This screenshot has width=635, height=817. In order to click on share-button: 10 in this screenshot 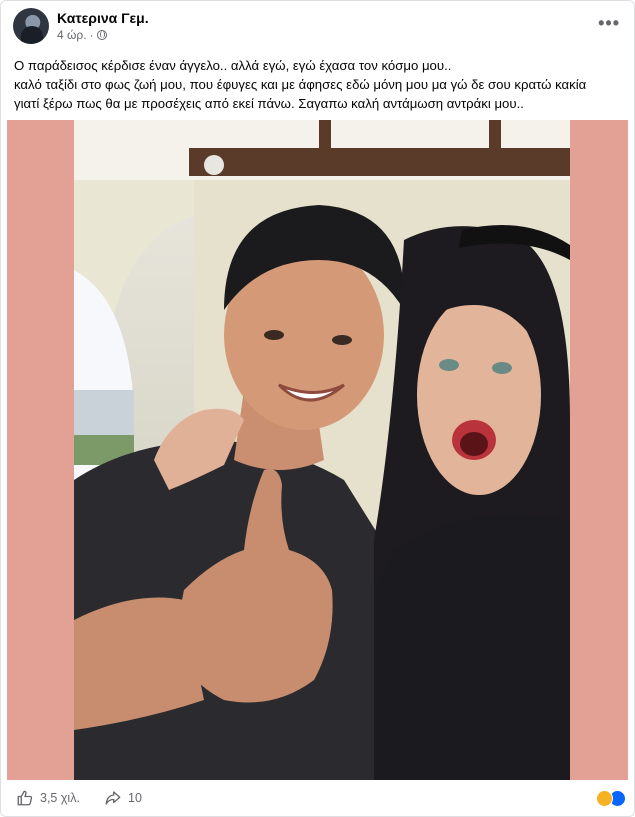, I will do `click(123, 798)`.